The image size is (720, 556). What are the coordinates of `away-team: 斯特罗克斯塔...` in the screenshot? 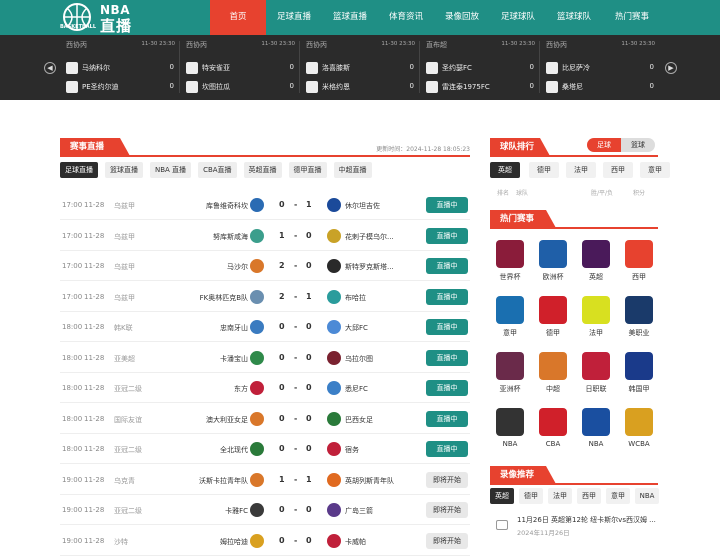 It's located at (369, 267).